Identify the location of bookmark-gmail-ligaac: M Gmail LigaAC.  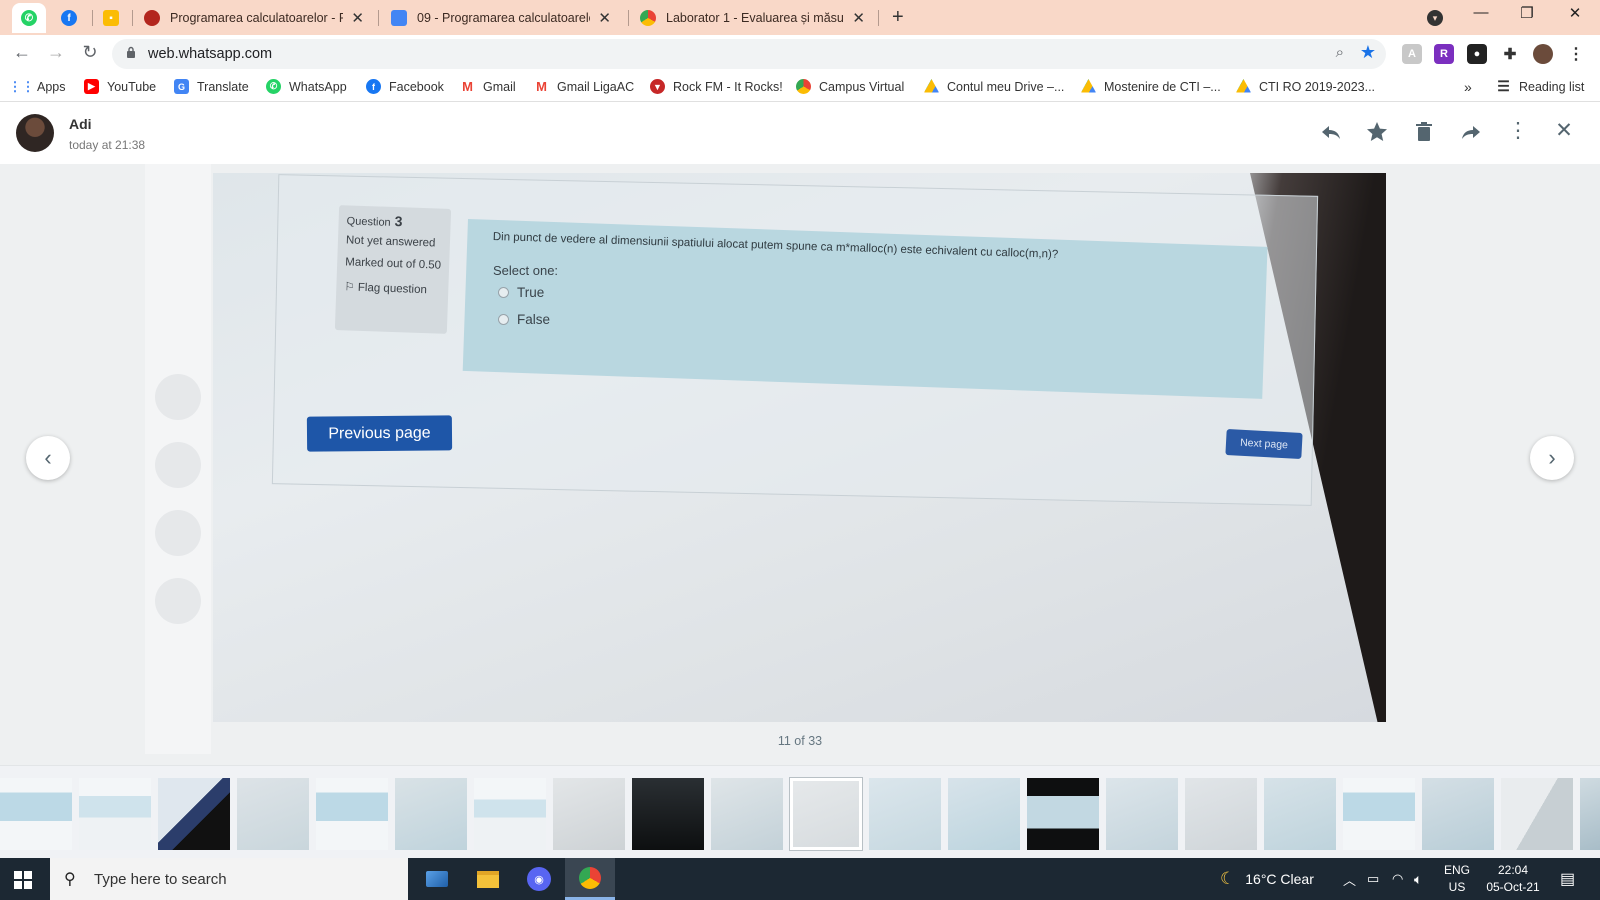
(584, 86).